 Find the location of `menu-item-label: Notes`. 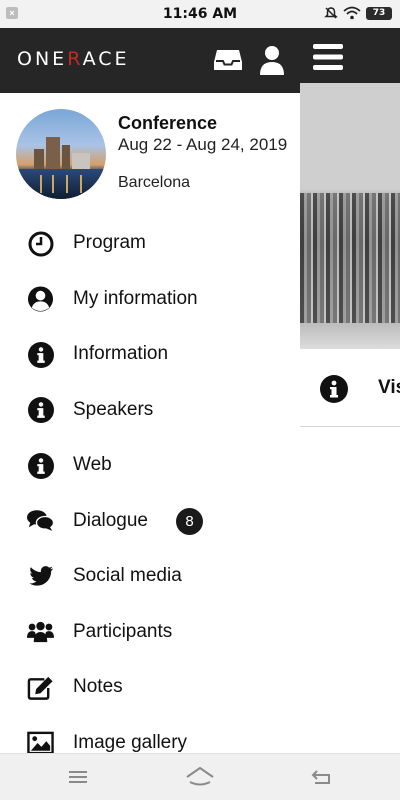

menu-item-label: Notes is located at coordinates (98, 686).